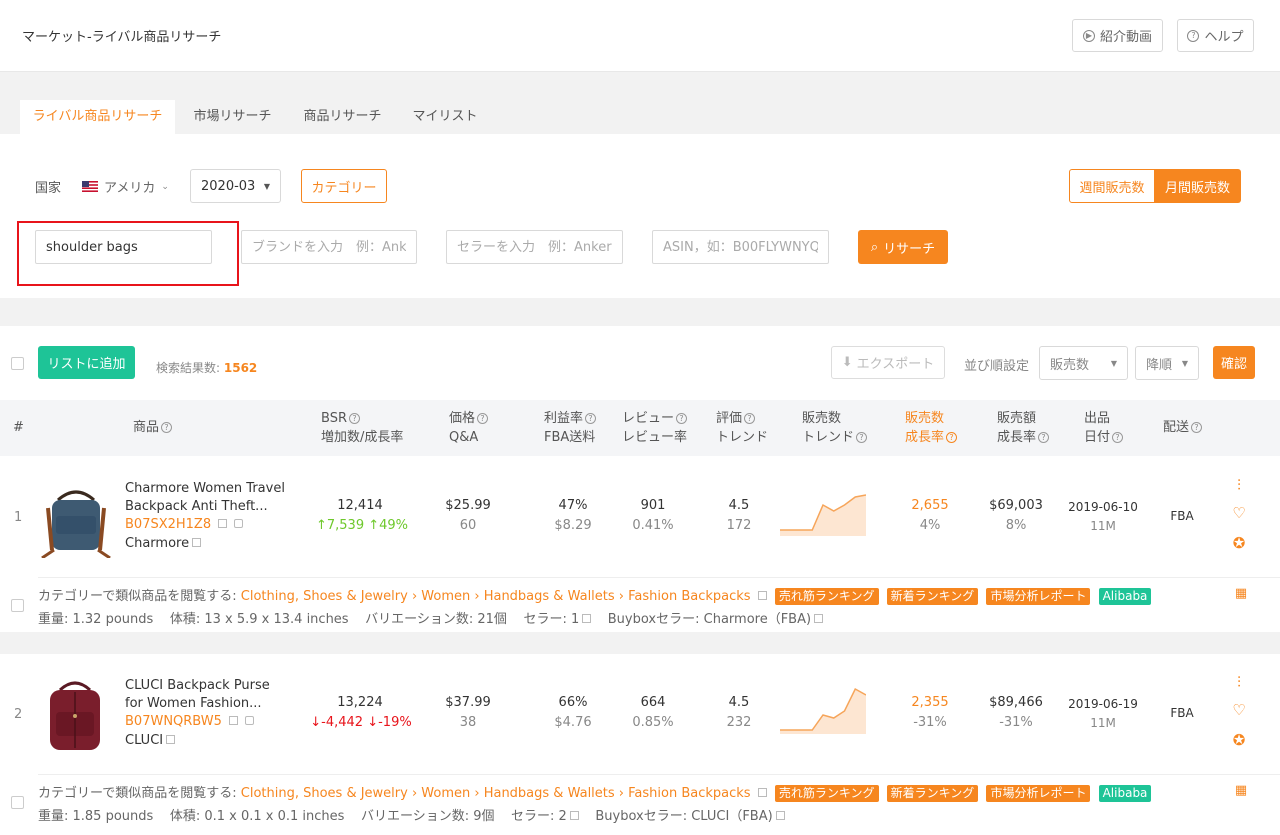 This screenshot has width=1280, height=835. Describe the element at coordinates (573, 505) in the screenshot. I see `profit-rate: 47%` at that location.